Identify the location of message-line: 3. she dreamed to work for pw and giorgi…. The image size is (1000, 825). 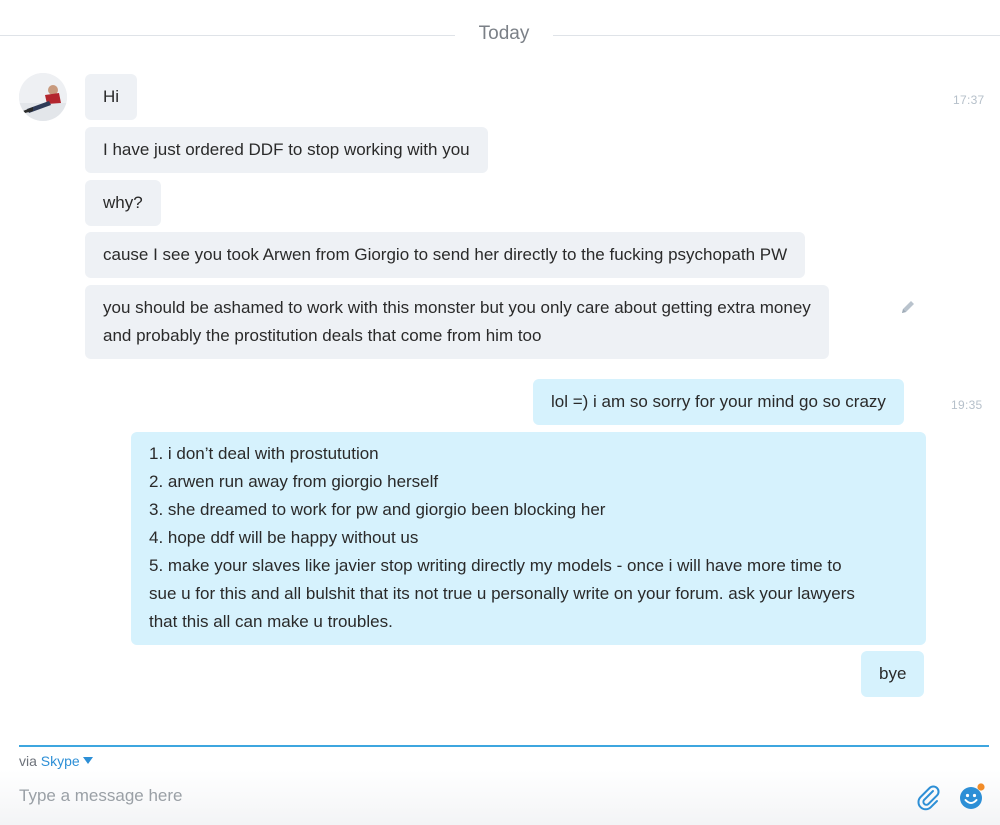
(377, 509).